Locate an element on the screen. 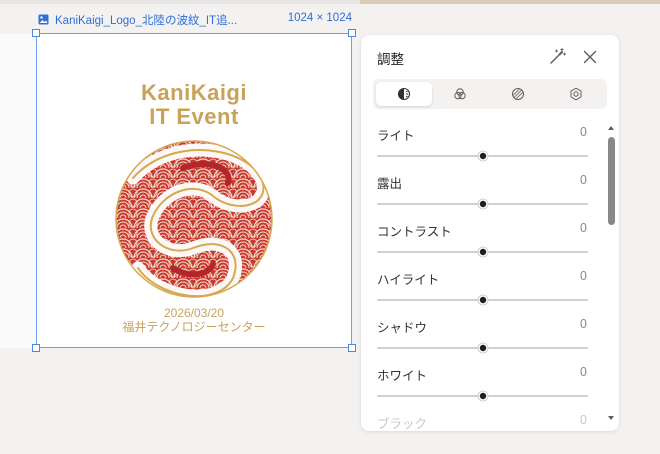  resize-handle-bottom-right is located at coordinates (352, 348).